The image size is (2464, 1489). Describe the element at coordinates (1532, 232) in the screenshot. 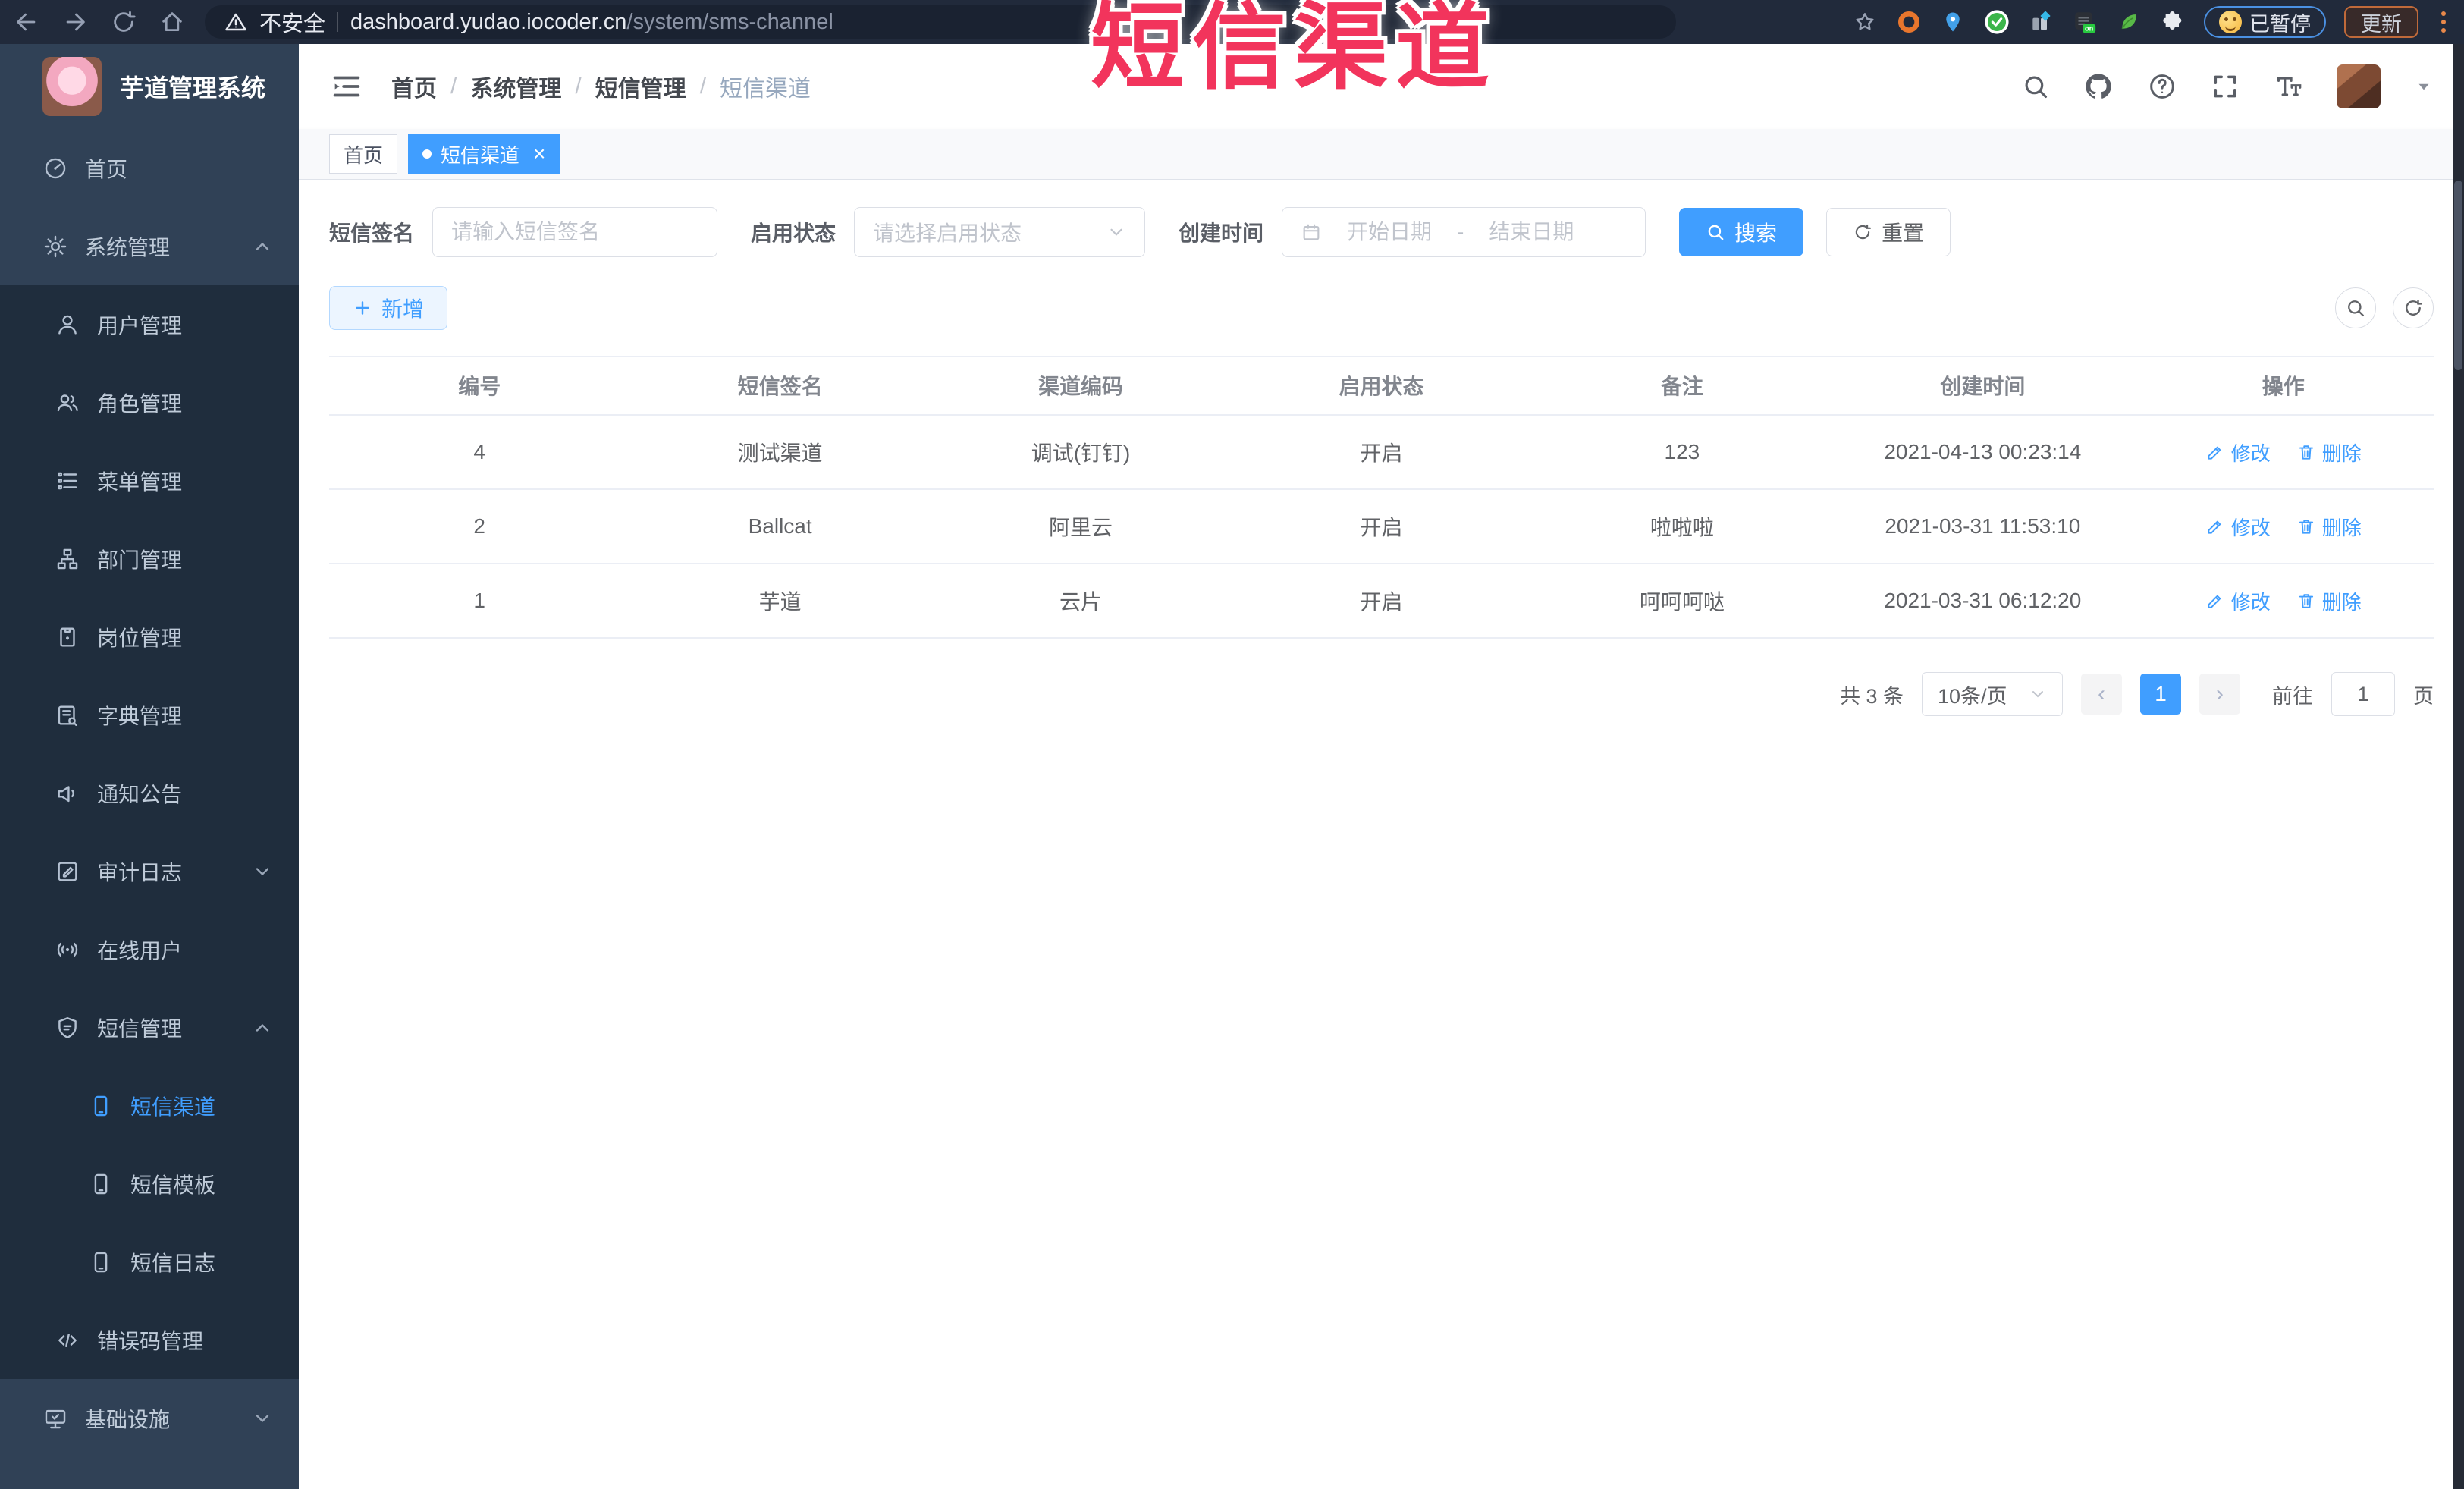

I see `date-end-input` at that location.